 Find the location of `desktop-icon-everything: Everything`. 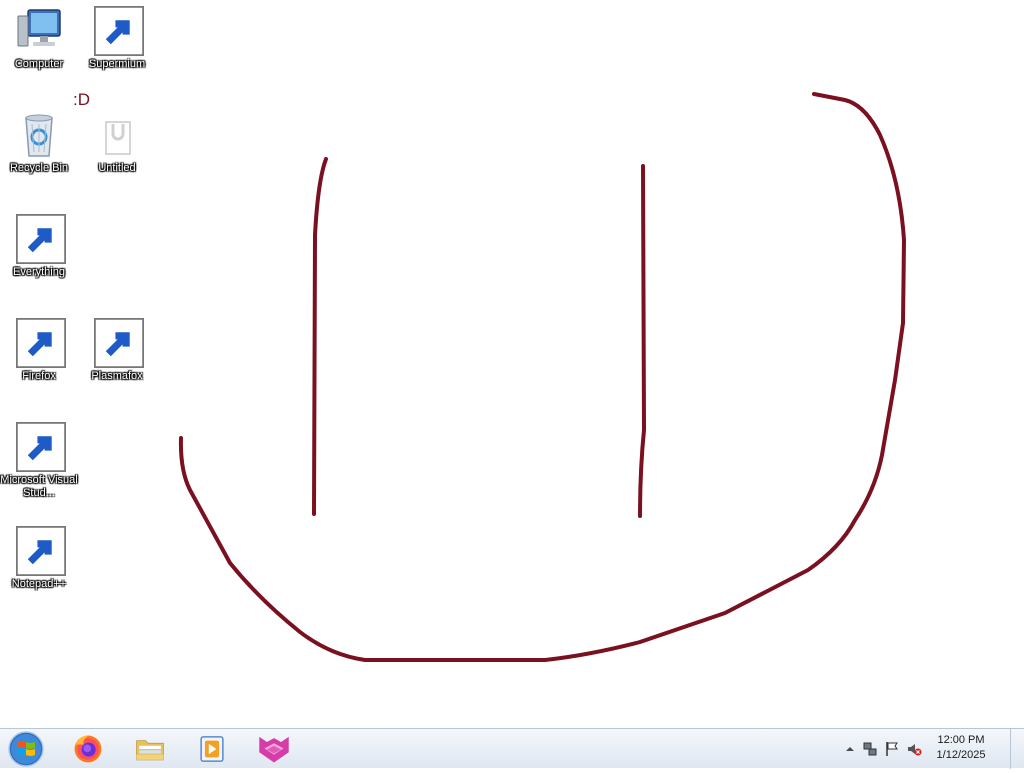

desktop-icon-everything: Everything is located at coordinates (39, 246).